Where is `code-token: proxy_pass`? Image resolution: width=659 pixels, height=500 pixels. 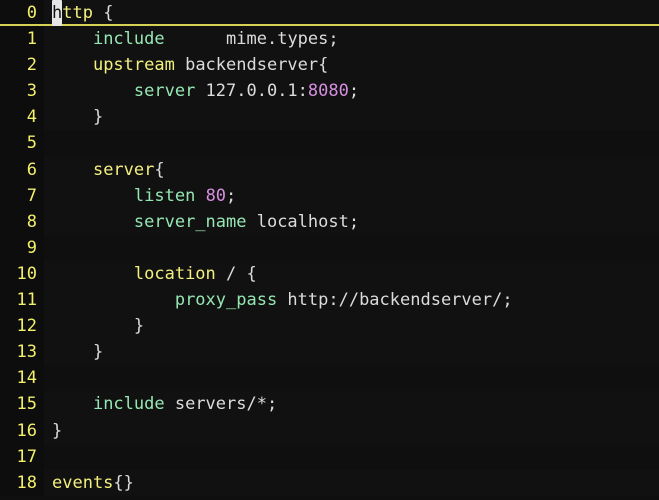 code-token: proxy_pass is located at coordinates (226, 300).